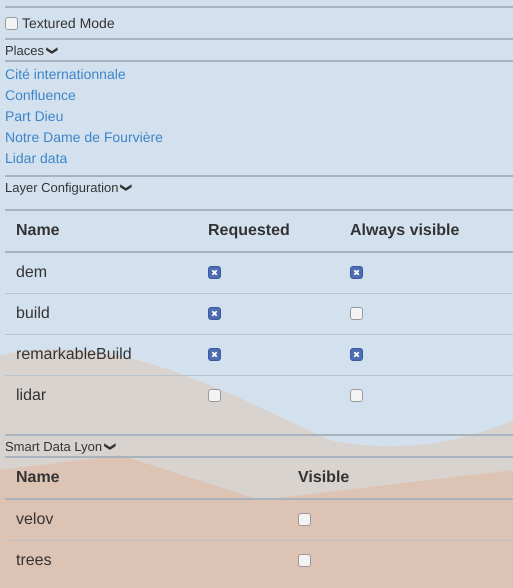 The image size is (513, 588). I want to click on layer-name: dem, so click(101, 273).